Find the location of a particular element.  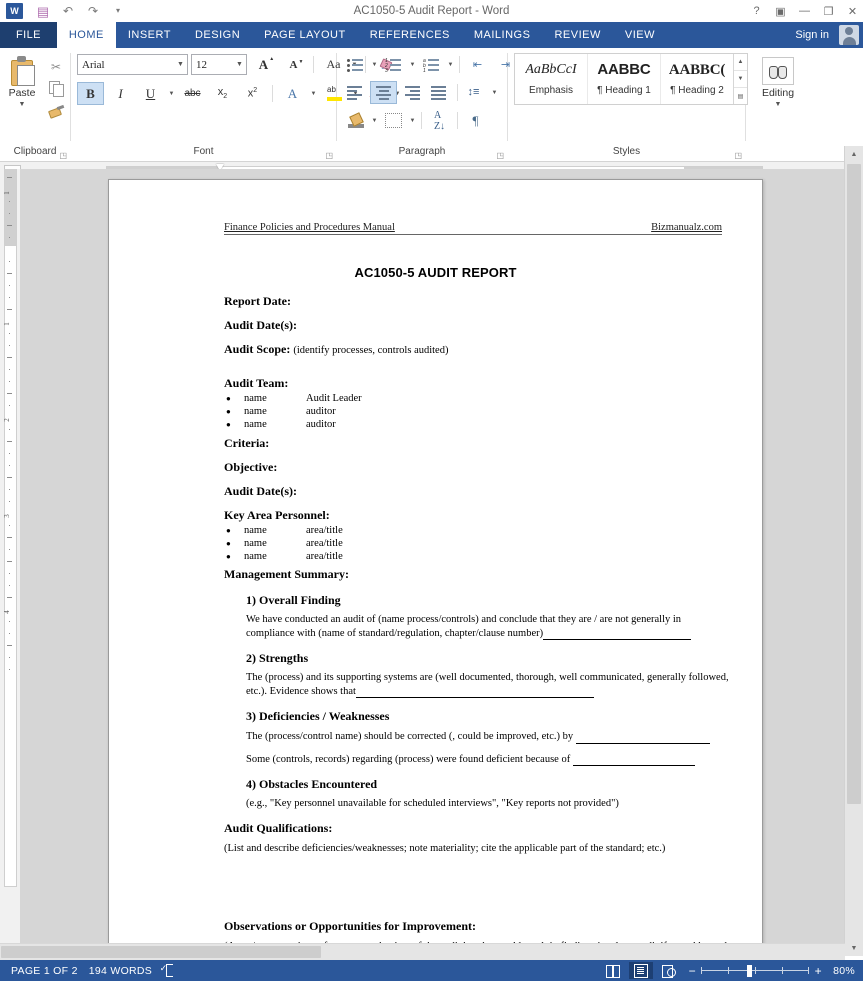

decrease-indent-button: ⇤ is located at coordinates (477, 64).